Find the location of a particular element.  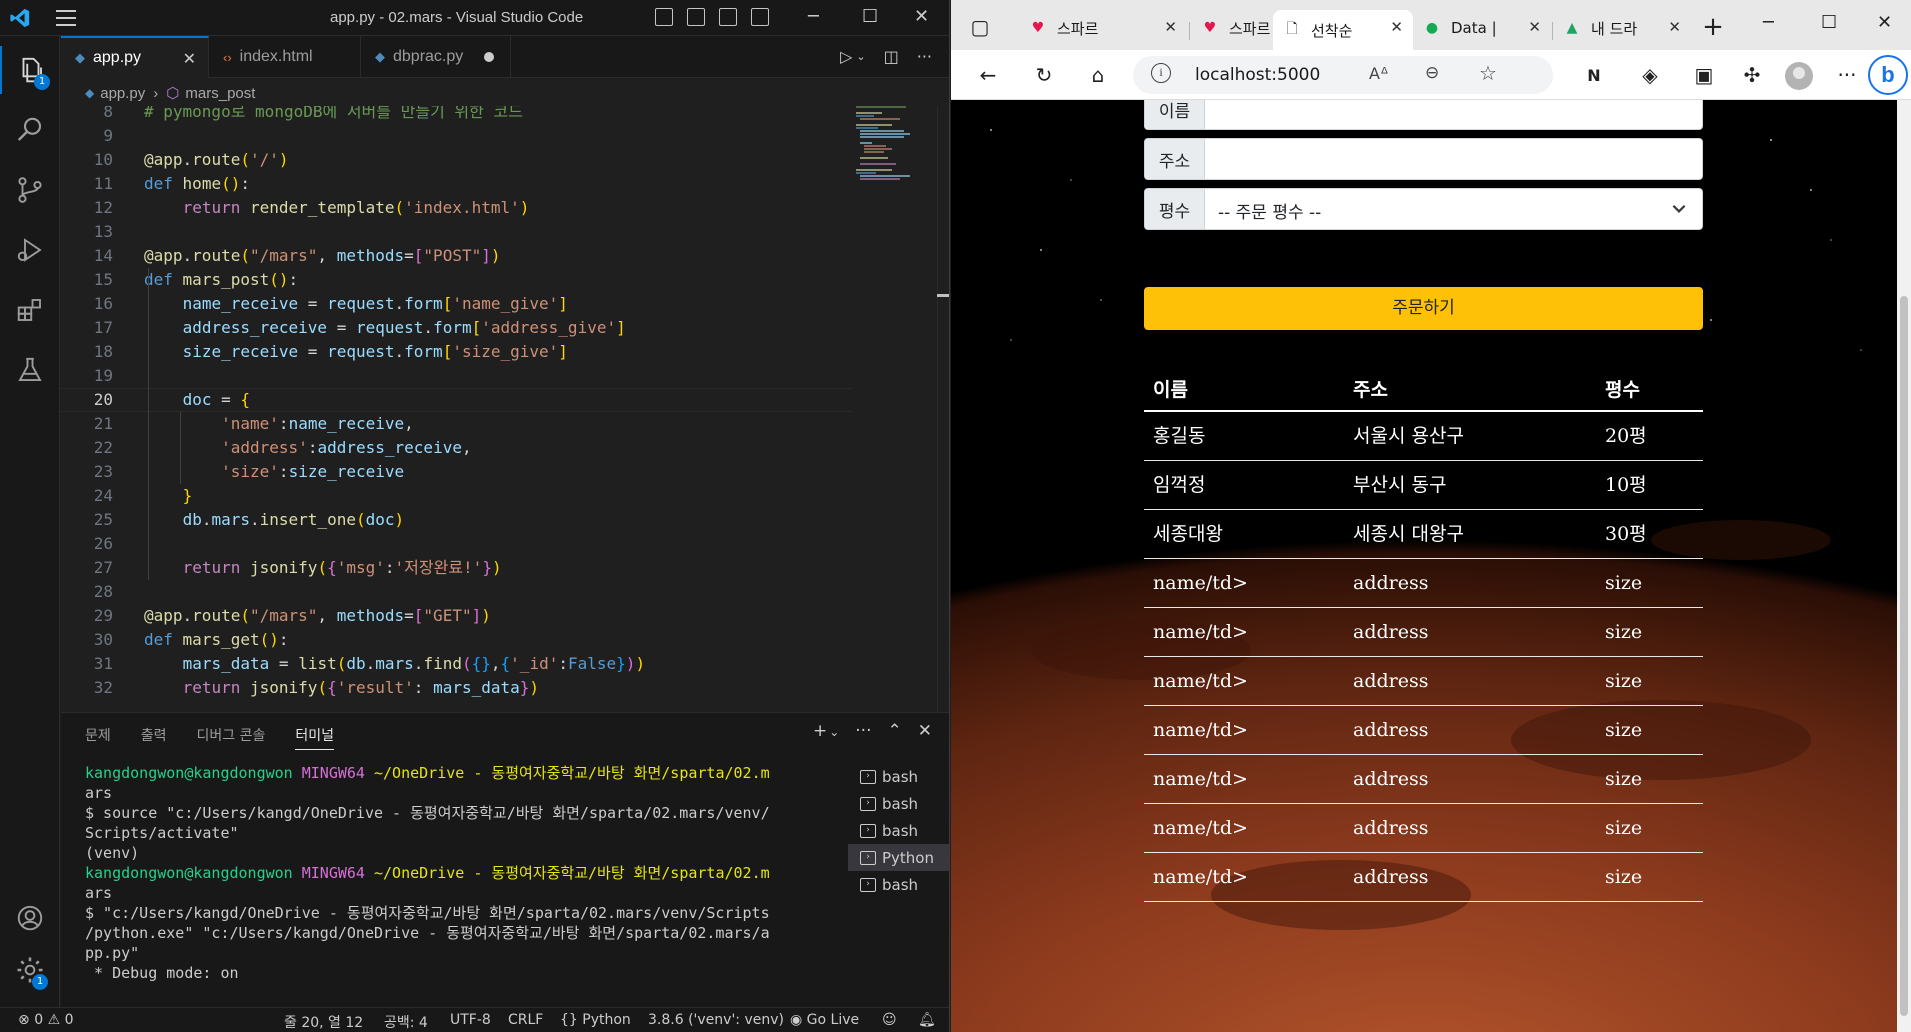

source-control-icon is located at coordinates (30, 190).